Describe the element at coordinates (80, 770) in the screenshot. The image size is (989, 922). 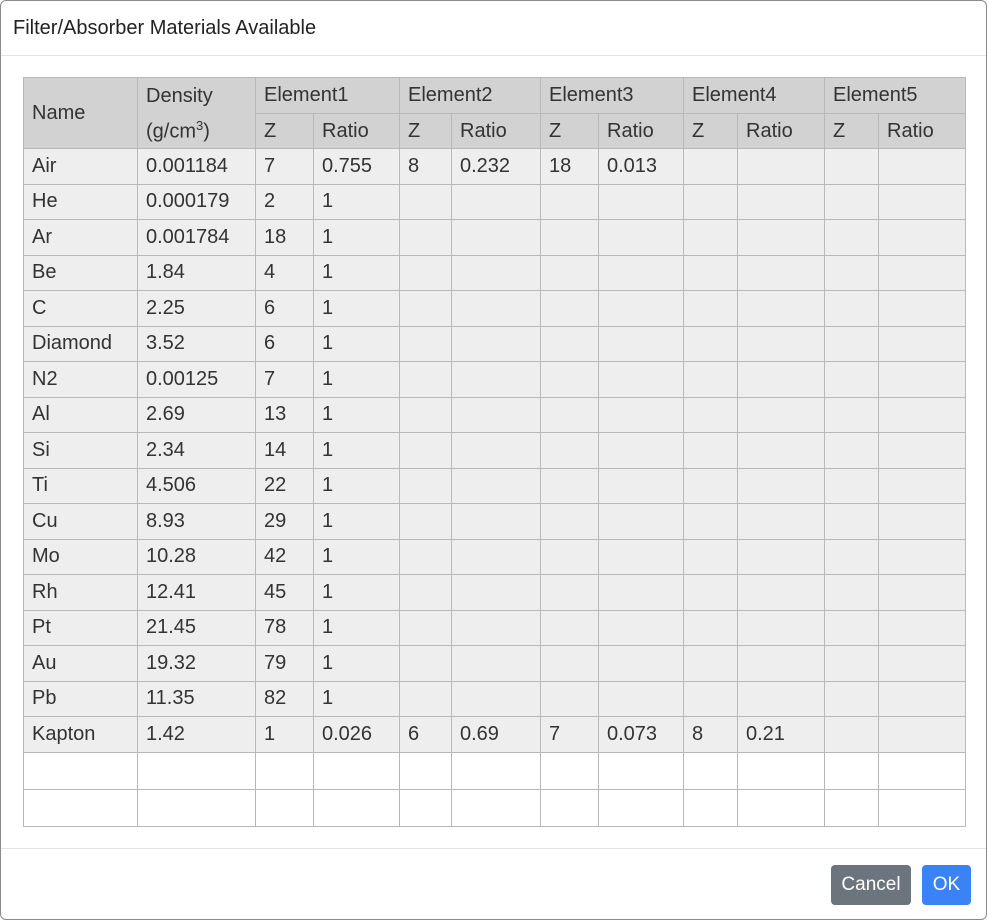
I see `cell-name` at that location.